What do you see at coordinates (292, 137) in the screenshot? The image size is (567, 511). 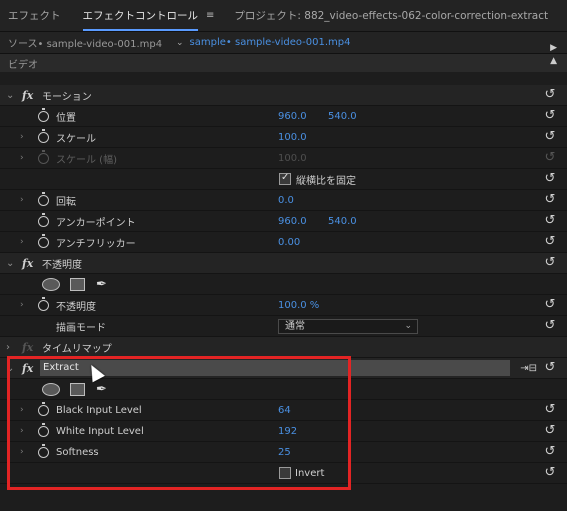 I see `scale-value: 100.0` at bounding box center [292, 137].